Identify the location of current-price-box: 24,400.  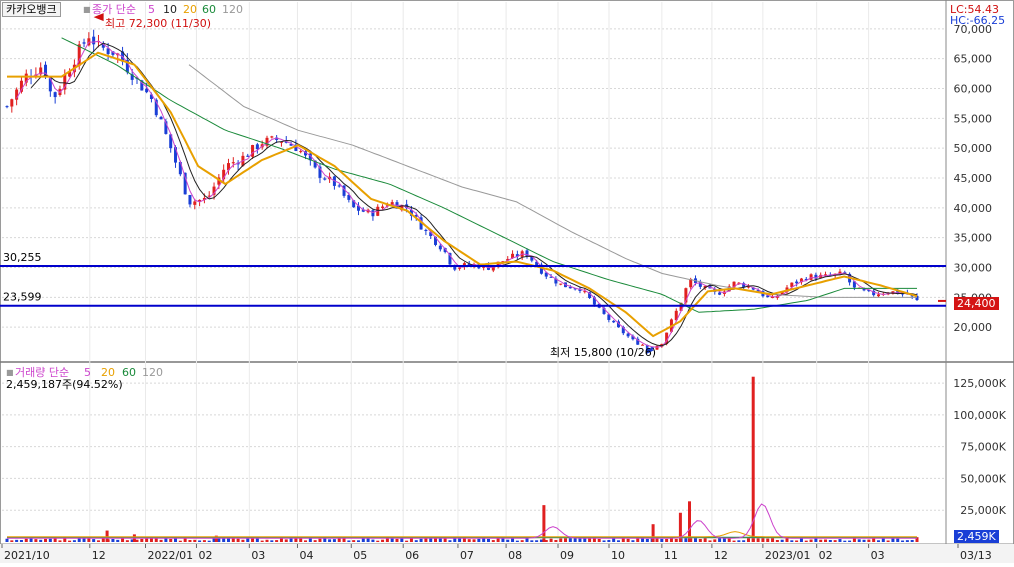
(976, 303).